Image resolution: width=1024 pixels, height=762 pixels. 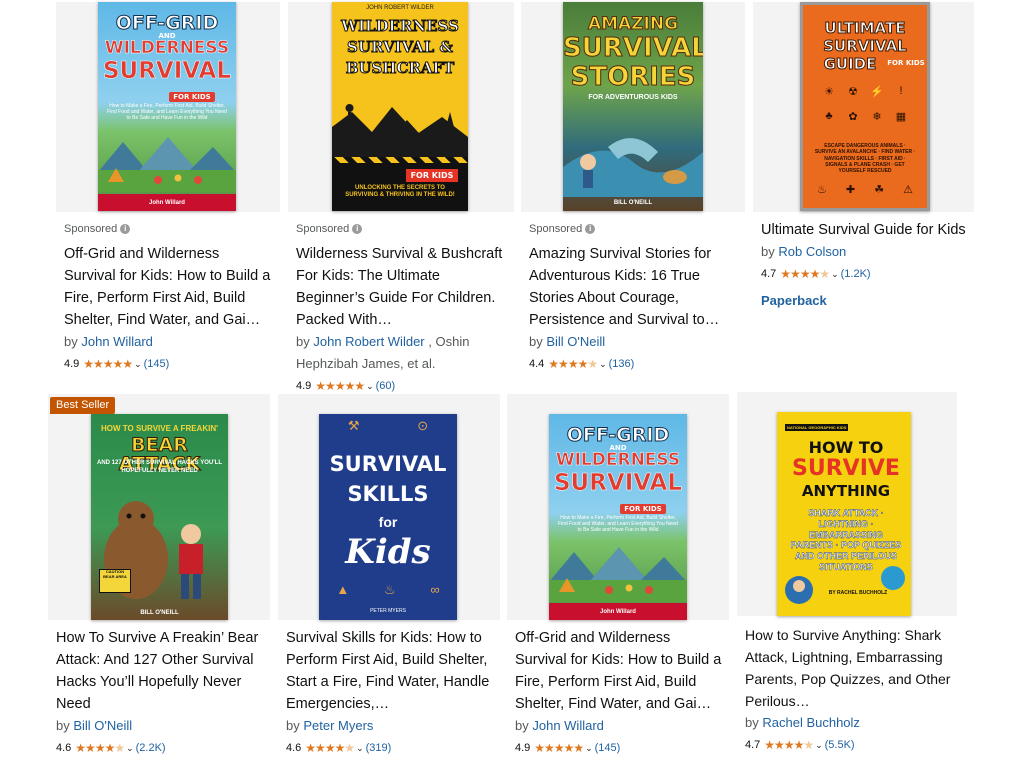 I want to click on review-count-link: (2.2K), so click(x=151, y=748).